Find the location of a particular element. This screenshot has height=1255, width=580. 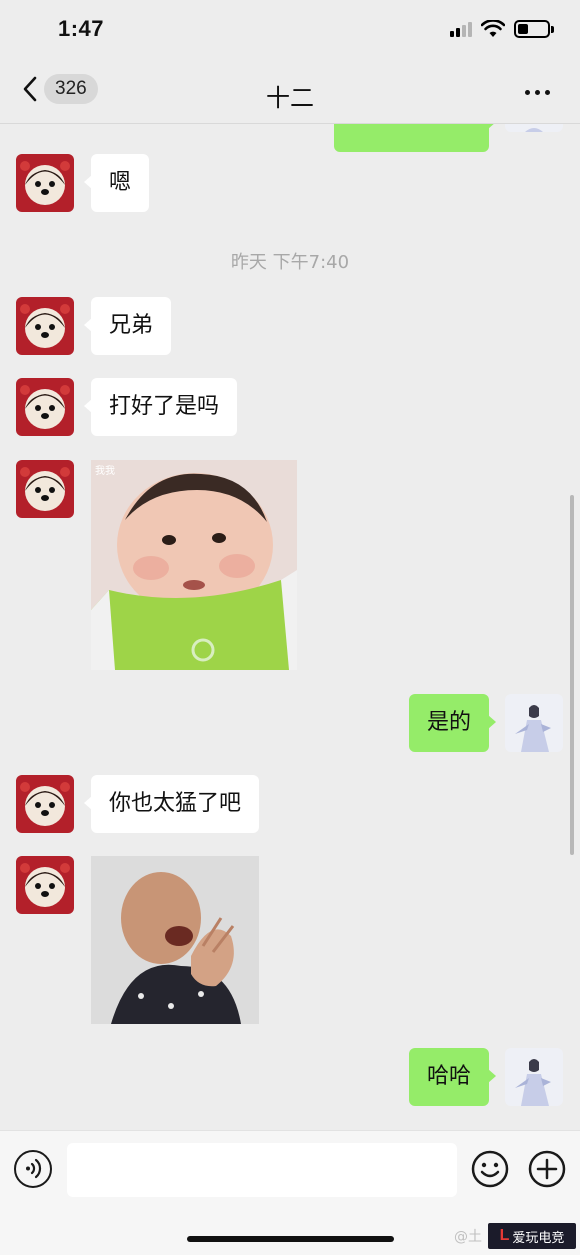

battery-icon is located at coordinates (534, 29).